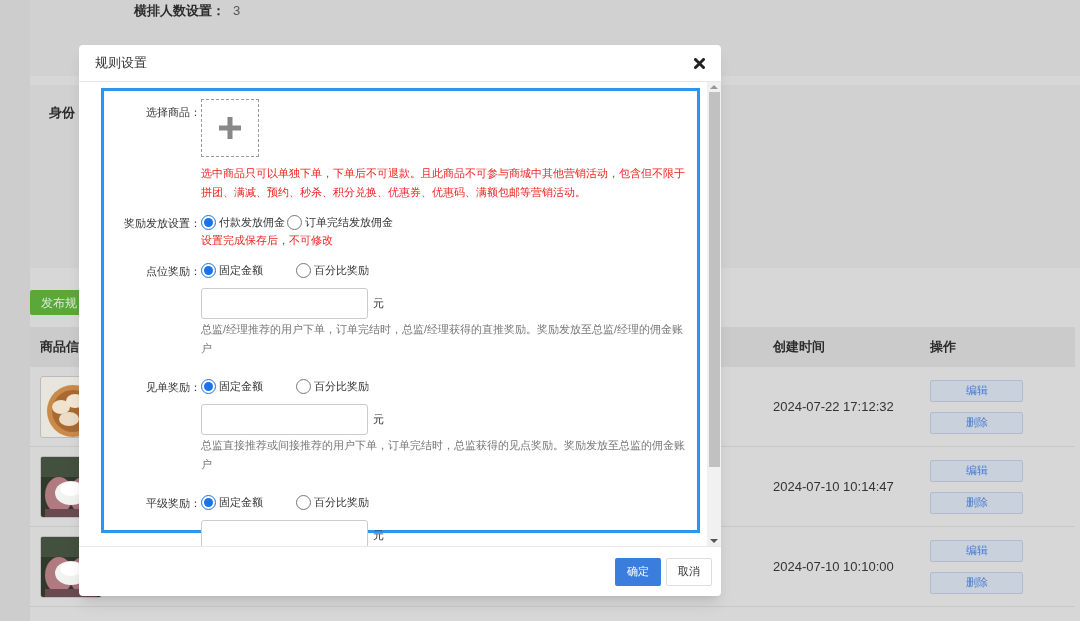 The height and width of the screenshot is (621, 1080). Describe the element at coordinates (443, 455) in the screenshot. I see `help-text: 总监直接推荐或间接推荐的用户下单，订单完结时，总监获得的见点奖励。奖励发放至总监的佣金账户` at that location.